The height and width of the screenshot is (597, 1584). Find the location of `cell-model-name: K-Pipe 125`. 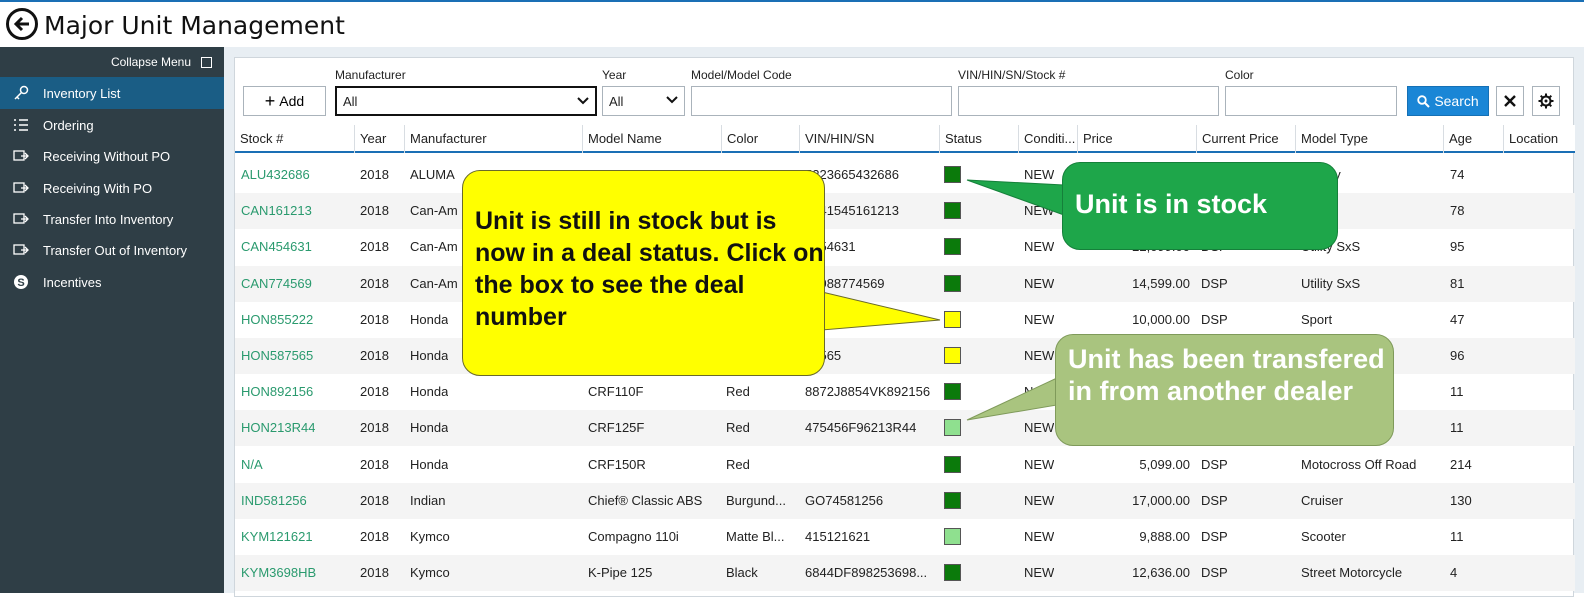

cell-model-name: K-Pipe 125 is located at coordinates (620, 573).